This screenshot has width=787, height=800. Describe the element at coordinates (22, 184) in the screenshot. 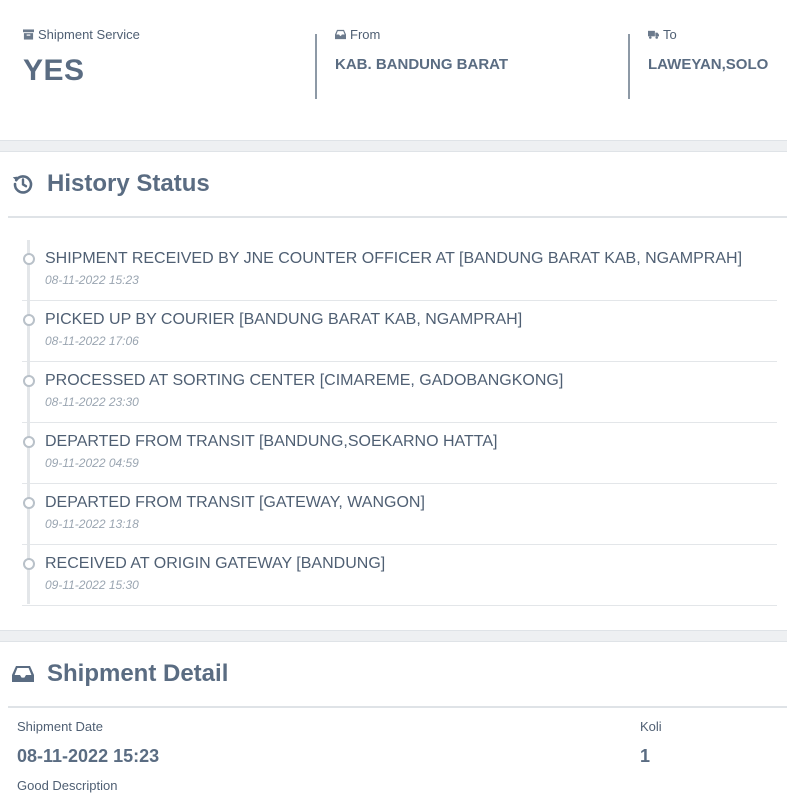

I see `history-icon` at that location.